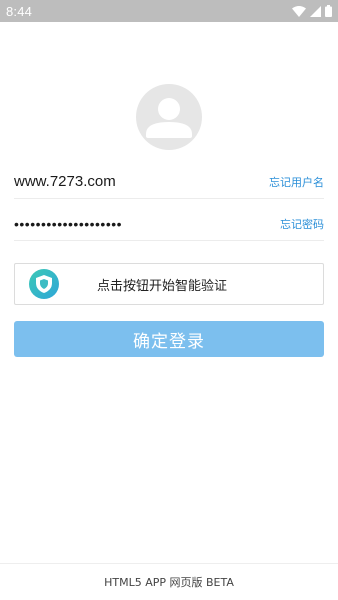  Describe the element at coordinates (68, 224) in the screenshot. I see `password-input: ••••••••••••••••••••` at that location.